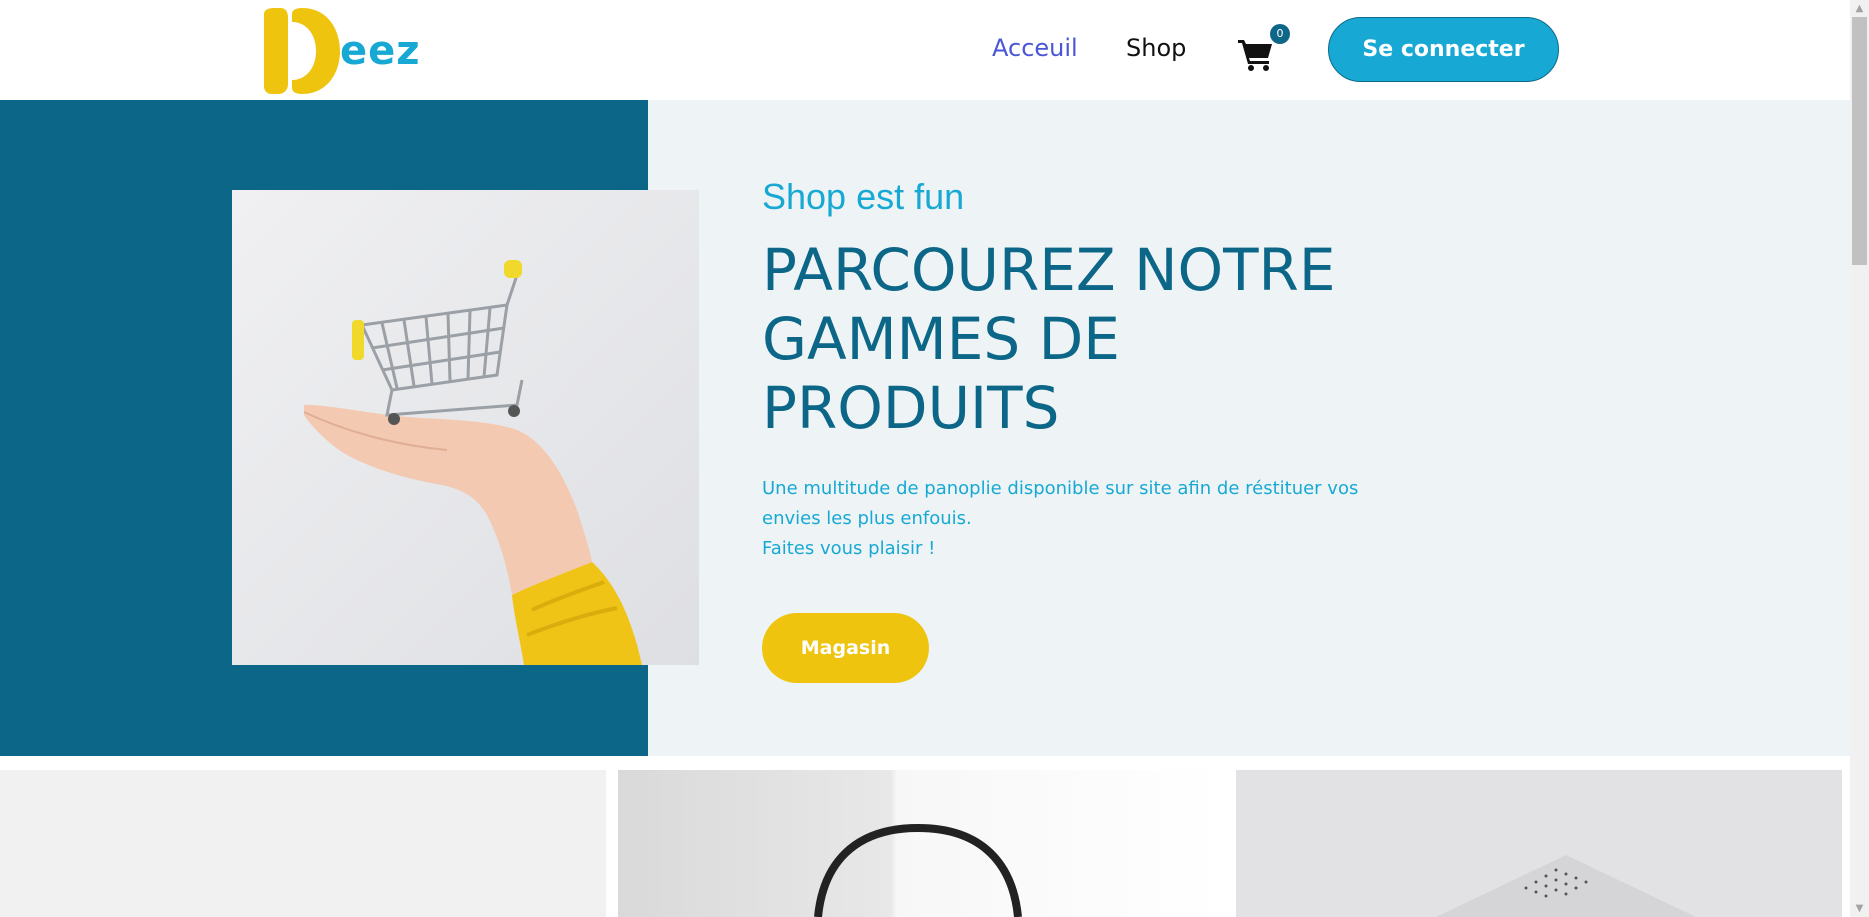 The width and height of the screenshot is (1869, 917). Describe the element at coordinates (1859, 141) in the screenshot. I see `scrollbar-thumb` at that location.